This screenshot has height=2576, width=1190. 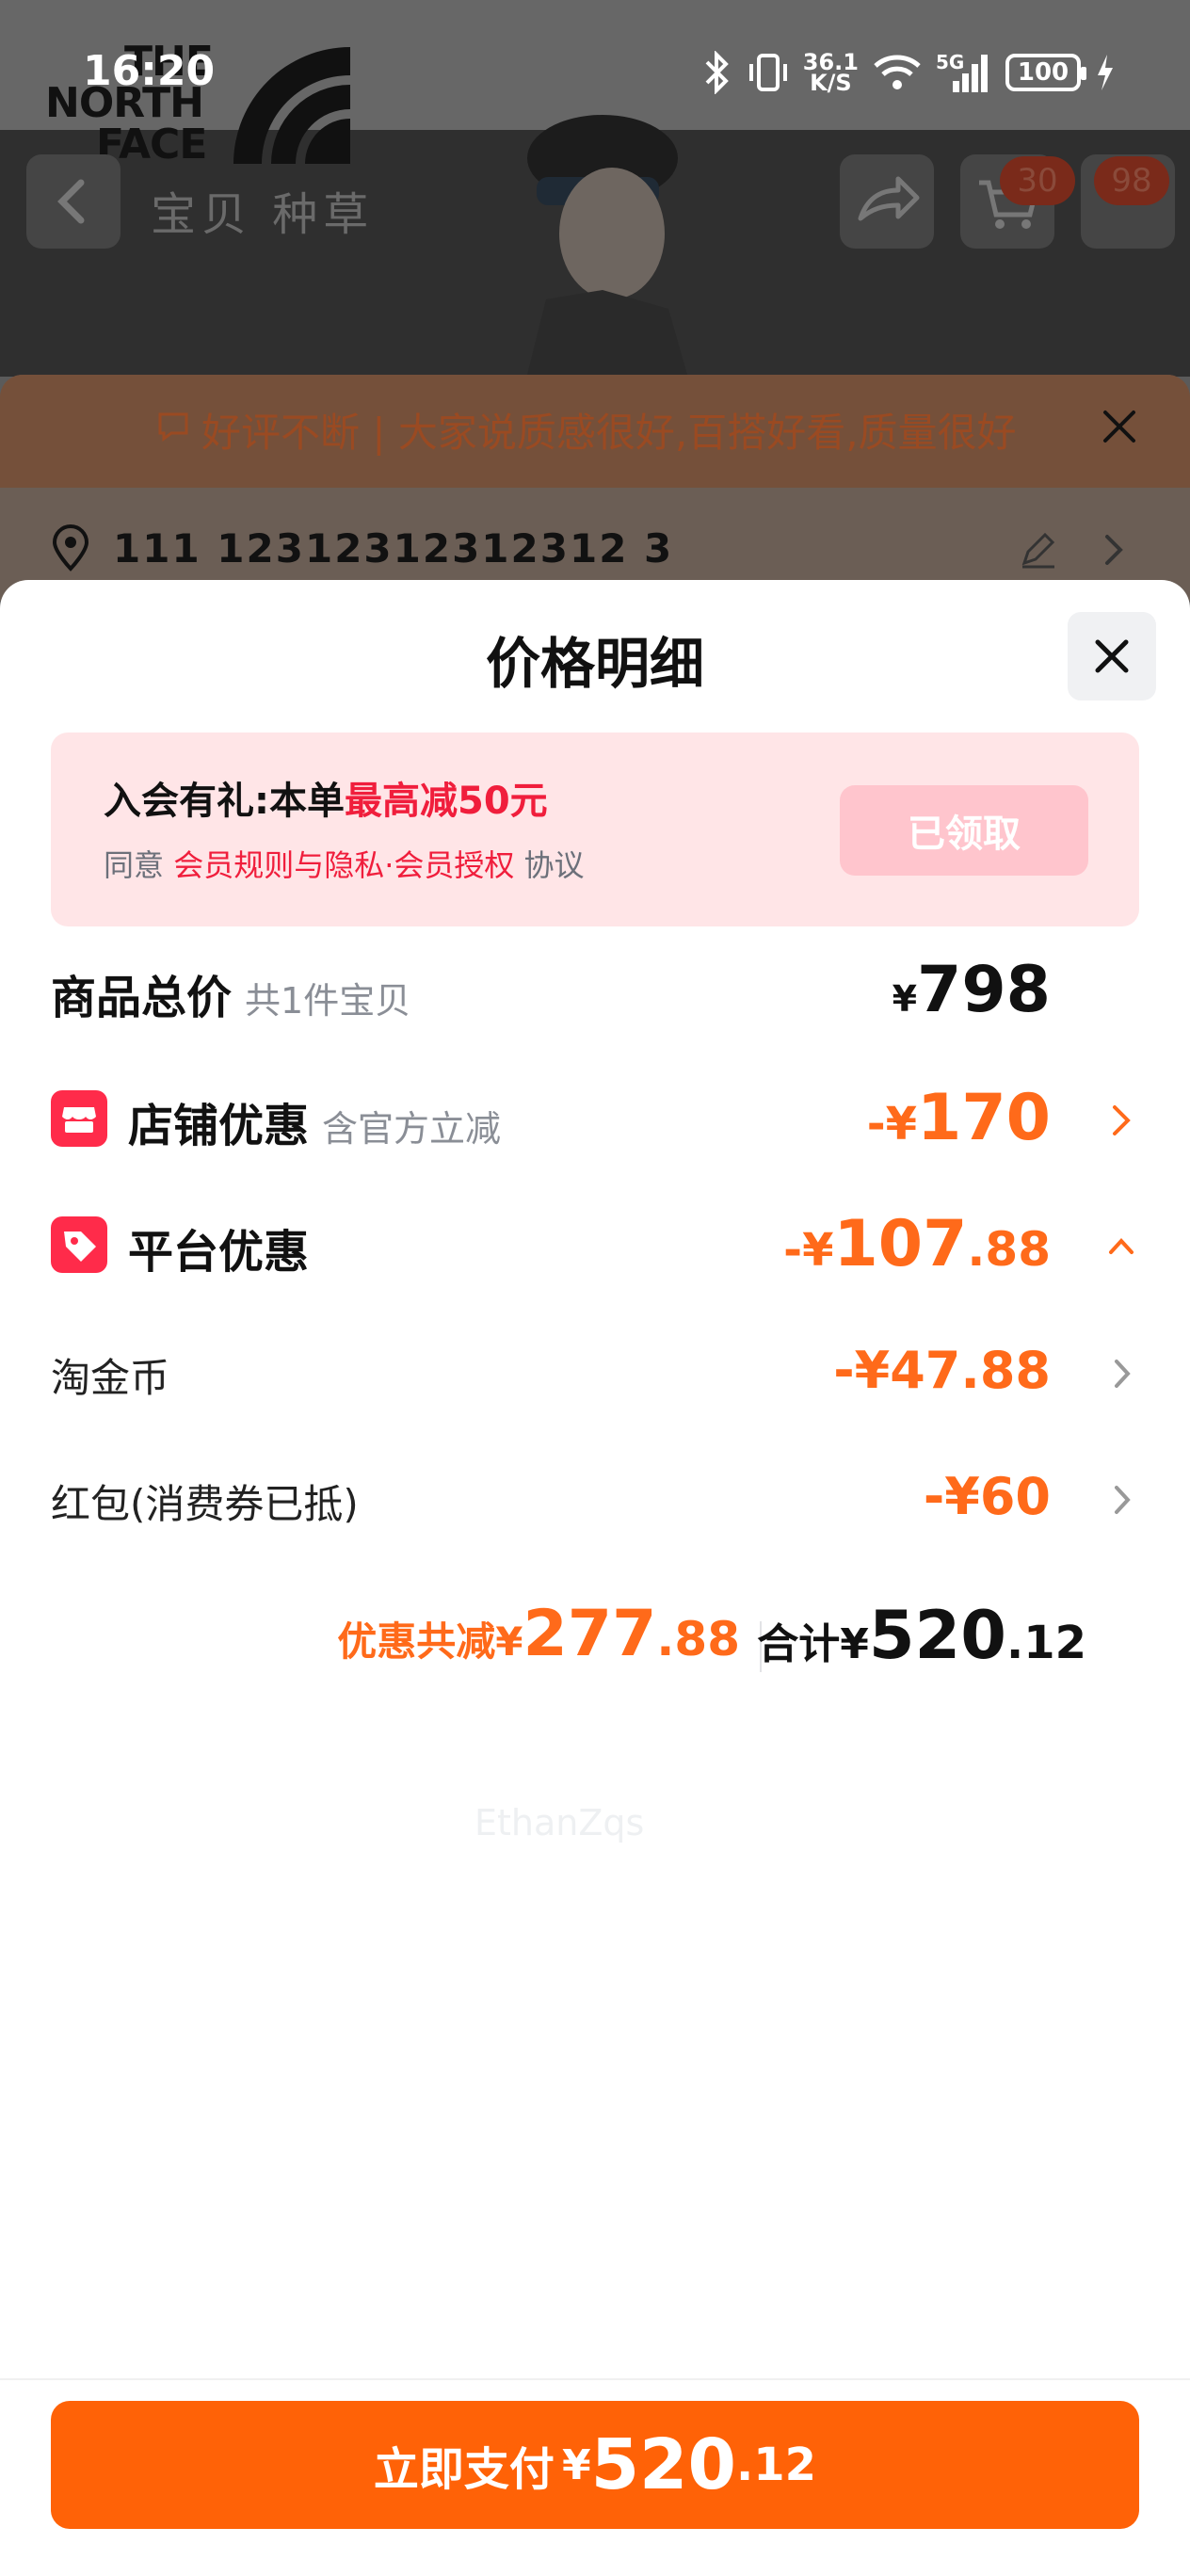 What do you see at coordinates (767, 72) in the screenshot?
I see `vibrate-icon` at bounding box center [767, 72].